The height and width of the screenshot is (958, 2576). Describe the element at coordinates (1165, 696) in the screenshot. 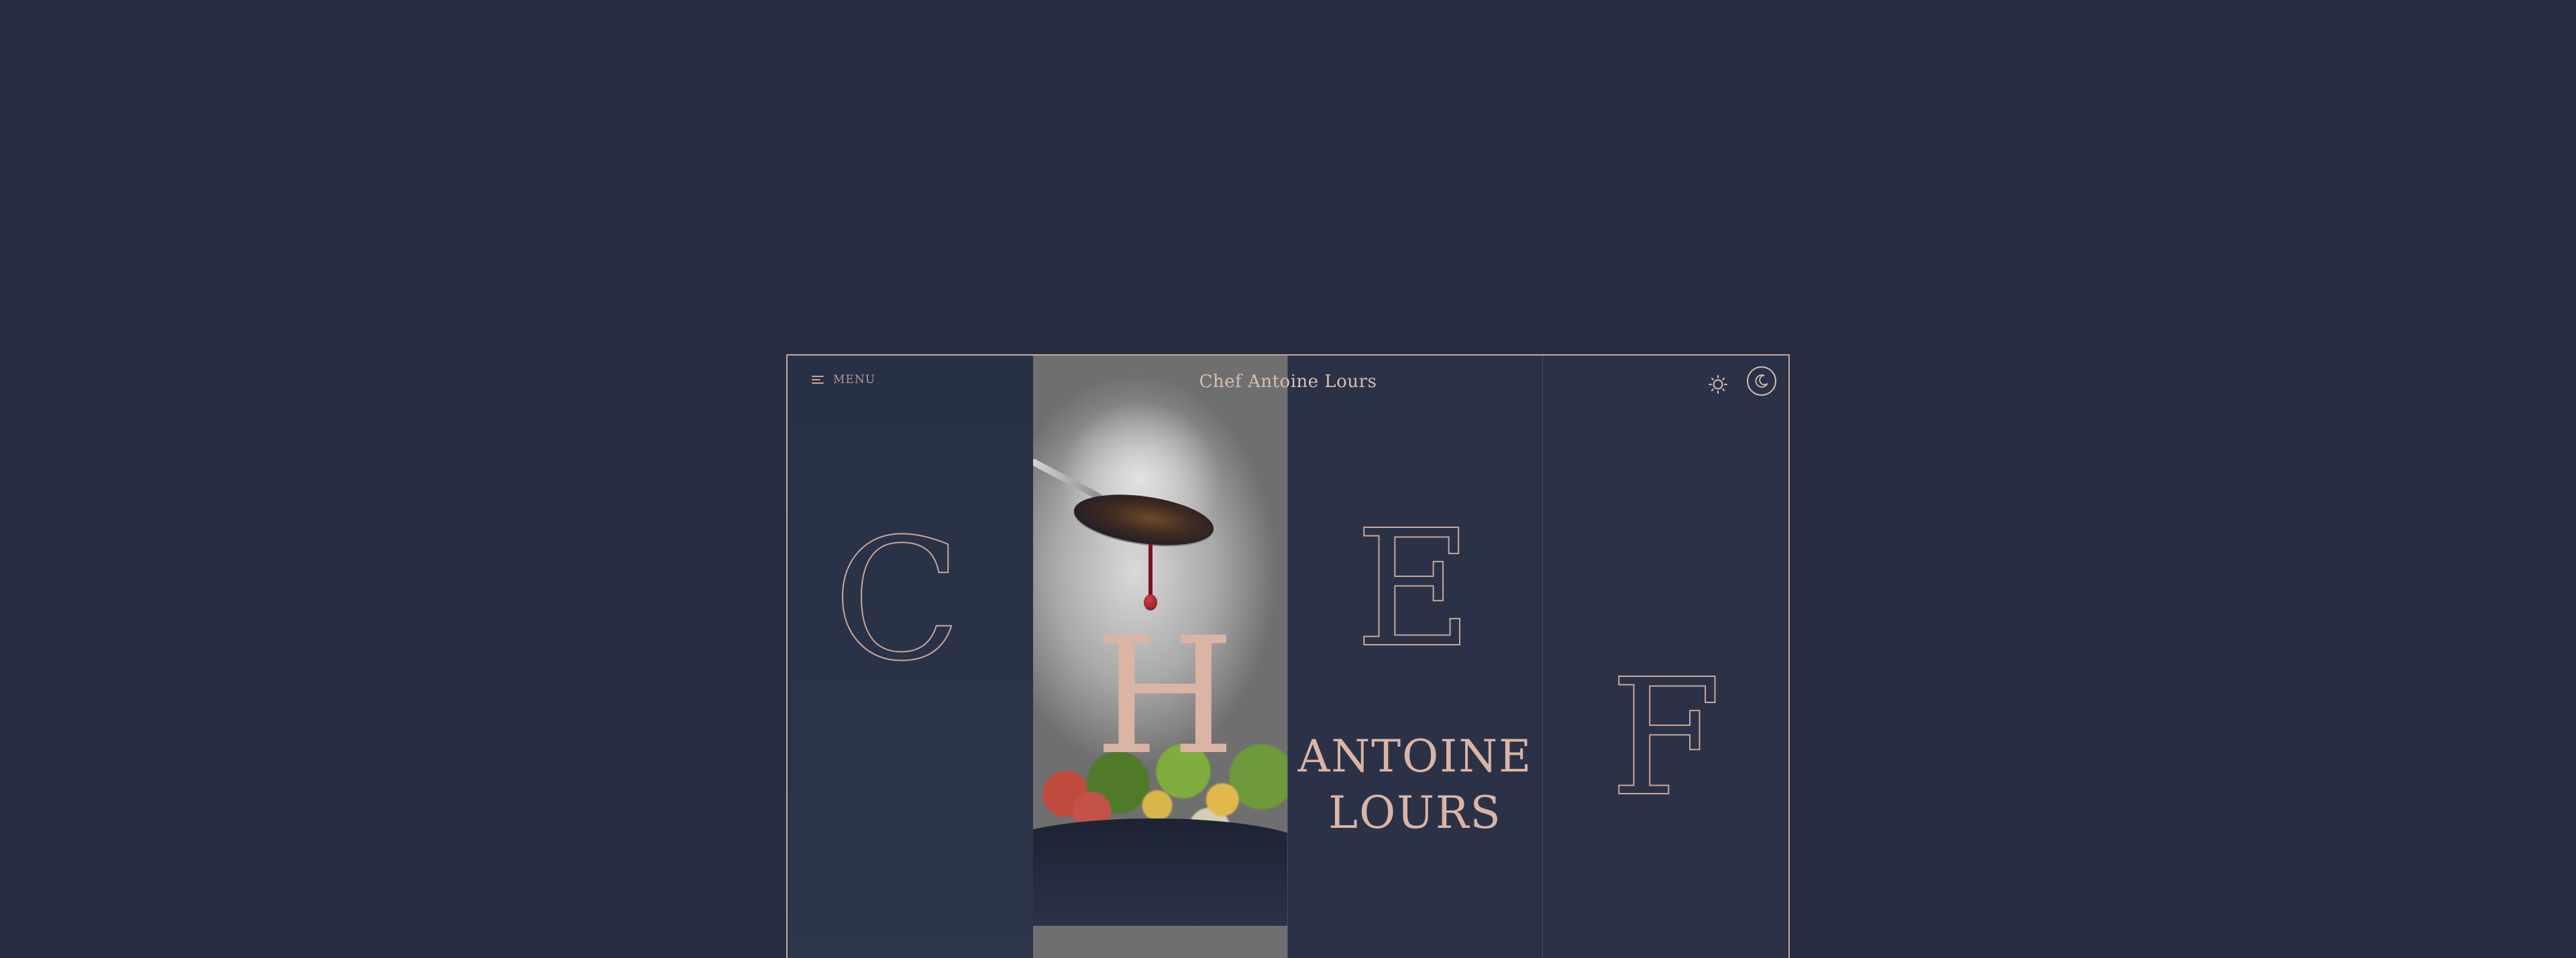

I see `hero-letter-h: H` at that location.